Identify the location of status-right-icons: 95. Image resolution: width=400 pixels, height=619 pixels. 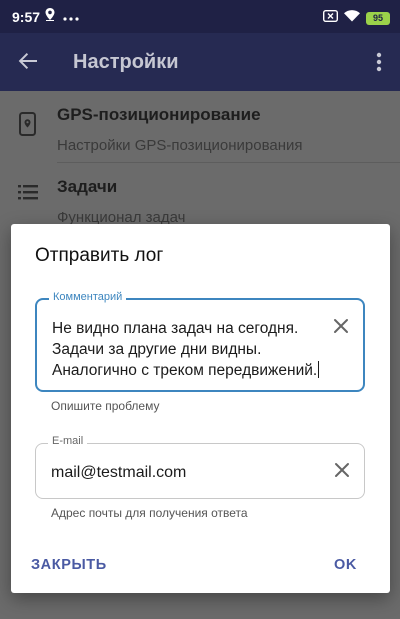
(356, 18).